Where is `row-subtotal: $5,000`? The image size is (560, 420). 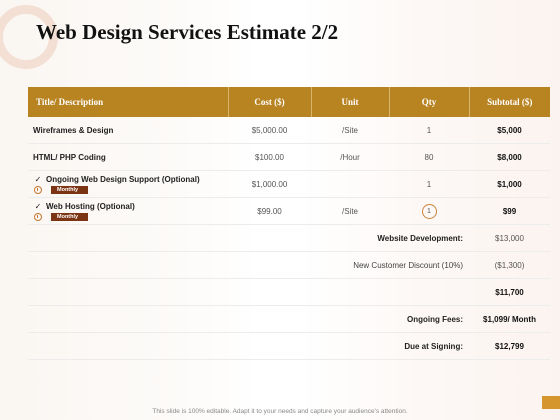
row-subtotal: $5,000 is located at coordinates (509, 130).